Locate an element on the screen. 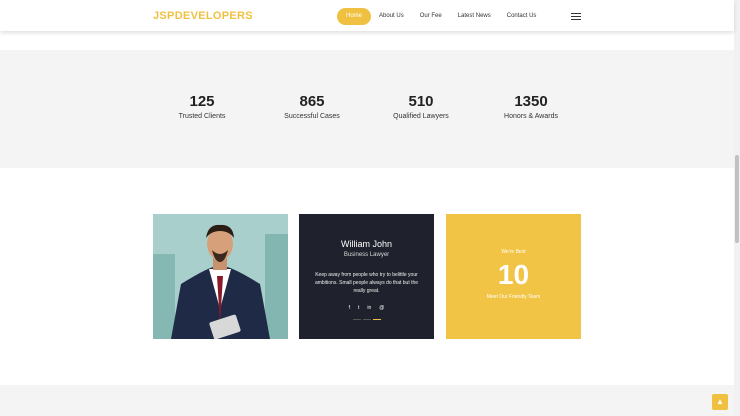  lawyer-photo is located at coordinates (220, 276).